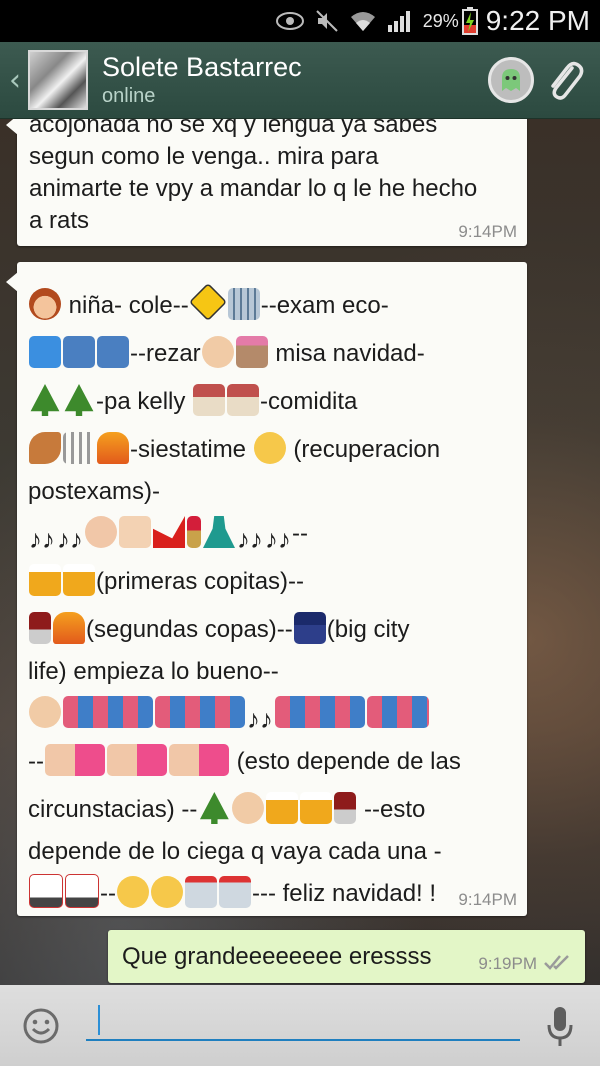 The height and width of the screenshot is (1066, 600). What do you see at coordinates (165, 353) in the screenshot?
I see `message-segment: --rezar` at bounding box center [165, 353].